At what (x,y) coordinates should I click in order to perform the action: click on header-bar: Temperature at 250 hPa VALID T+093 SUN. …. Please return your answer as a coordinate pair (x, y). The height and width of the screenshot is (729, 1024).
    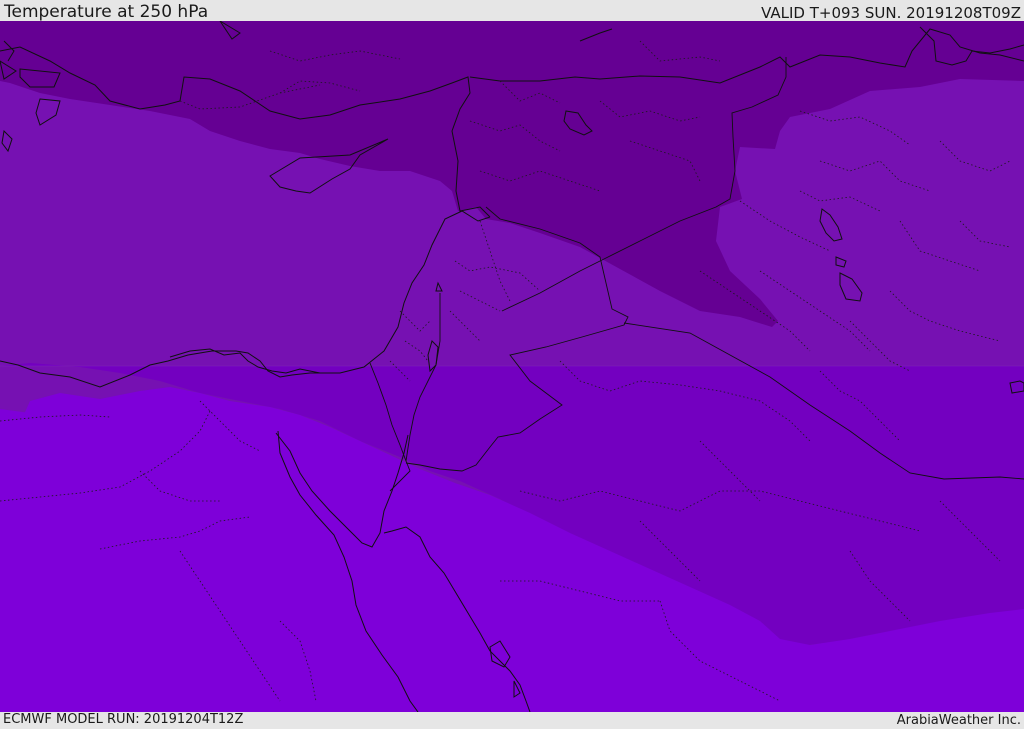
    Looking at the image, I should click on (512, 10).